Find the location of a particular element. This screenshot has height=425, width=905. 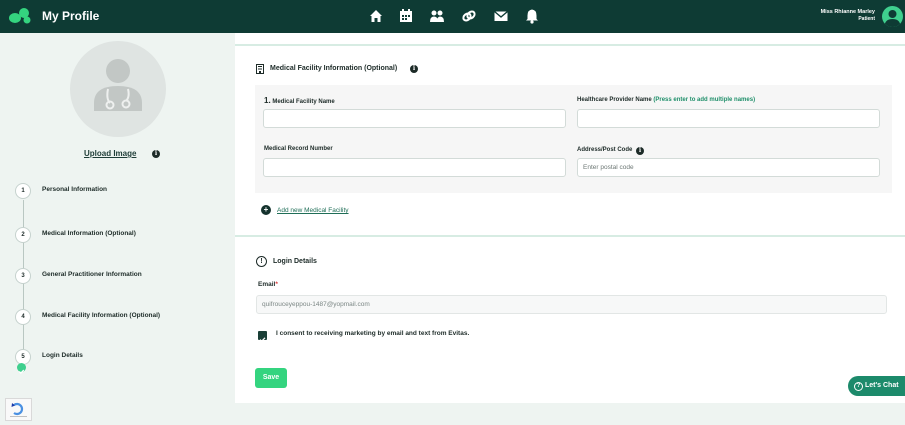

record-number-input is located at coordinates (414, 167).